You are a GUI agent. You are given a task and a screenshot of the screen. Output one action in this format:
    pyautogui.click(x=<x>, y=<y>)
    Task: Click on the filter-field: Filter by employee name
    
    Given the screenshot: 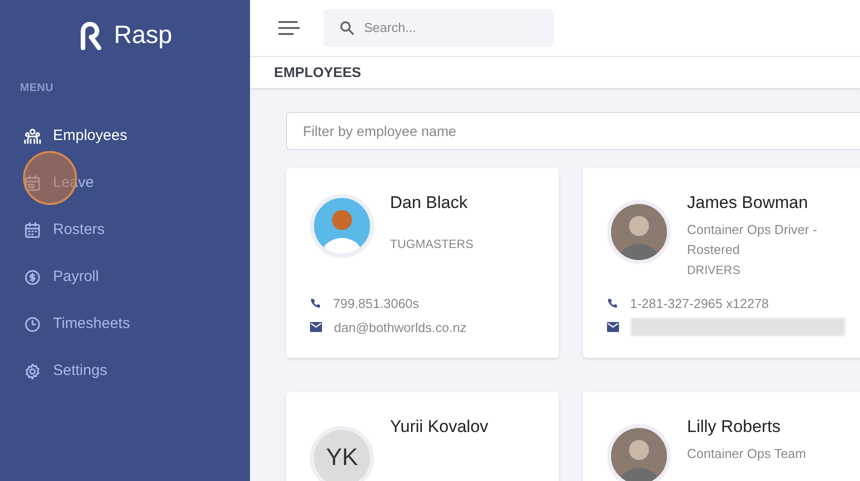 What is the action you would take?
    pyautogui.click(x=573, y=131)
    